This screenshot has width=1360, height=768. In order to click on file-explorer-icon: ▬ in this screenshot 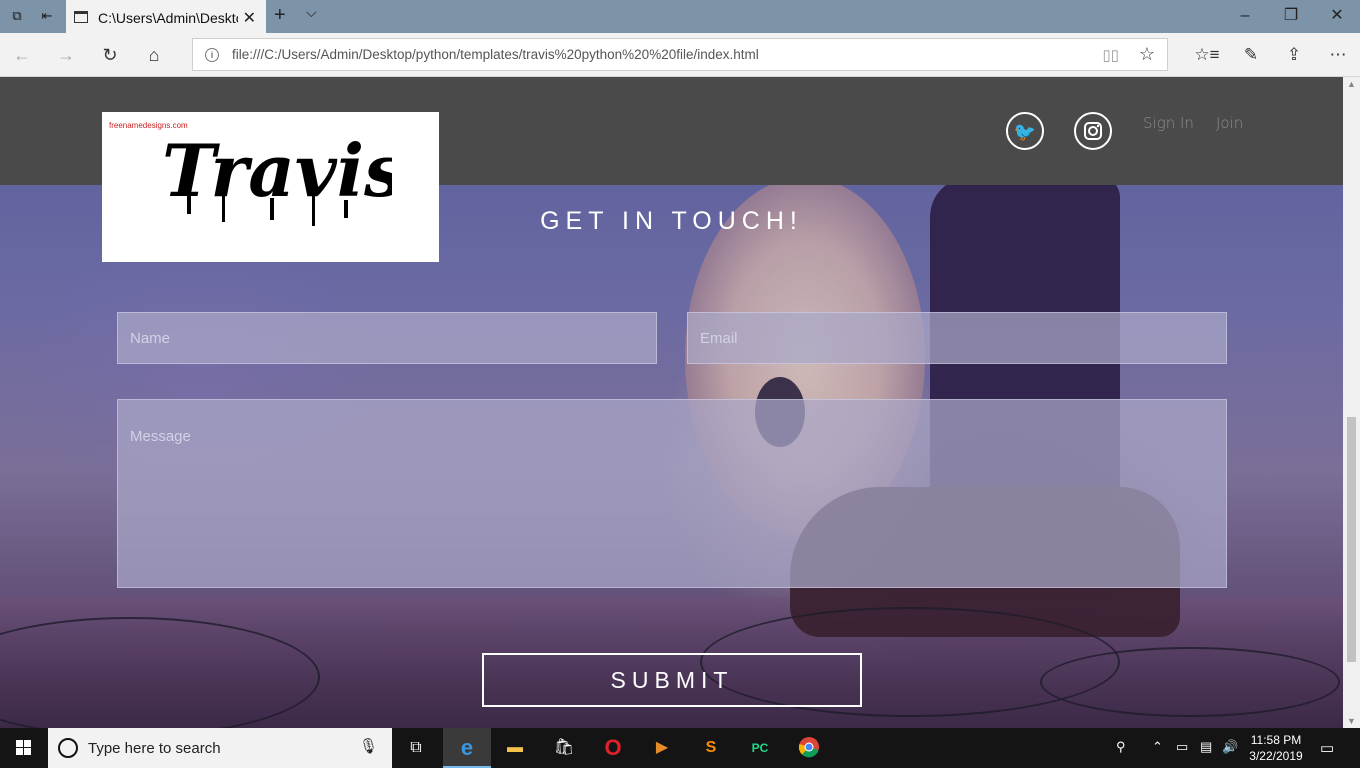, I will do `click(515, 748)`.